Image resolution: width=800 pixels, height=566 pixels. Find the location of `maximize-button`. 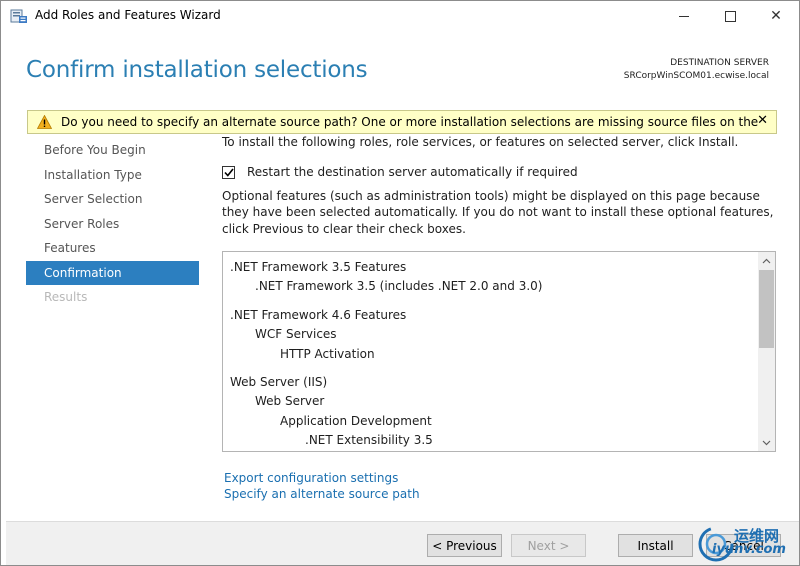

maximize-button is located at coordinates (730, 16).